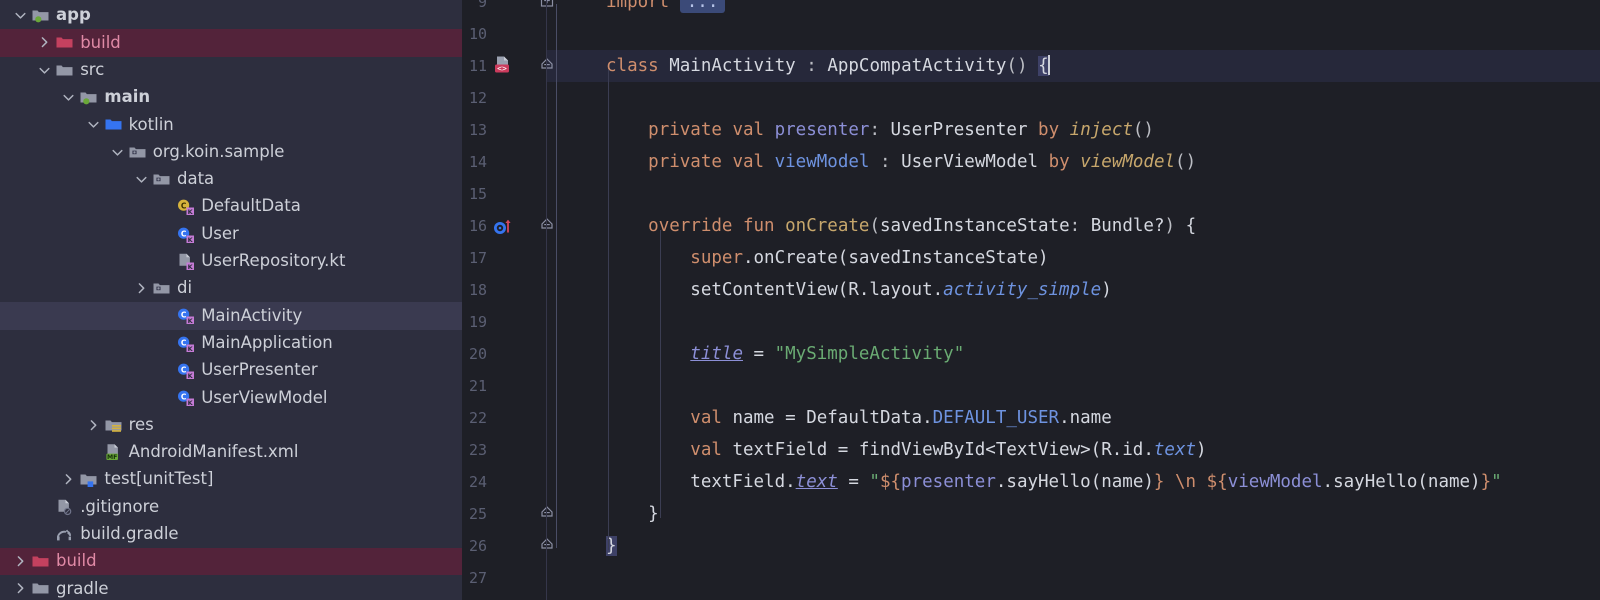 The image size is (1600, 600). What do you see at coordinates (231, 70) in the screenshot?
I see `tree-item-src: src` at bounding box center [231, 70].